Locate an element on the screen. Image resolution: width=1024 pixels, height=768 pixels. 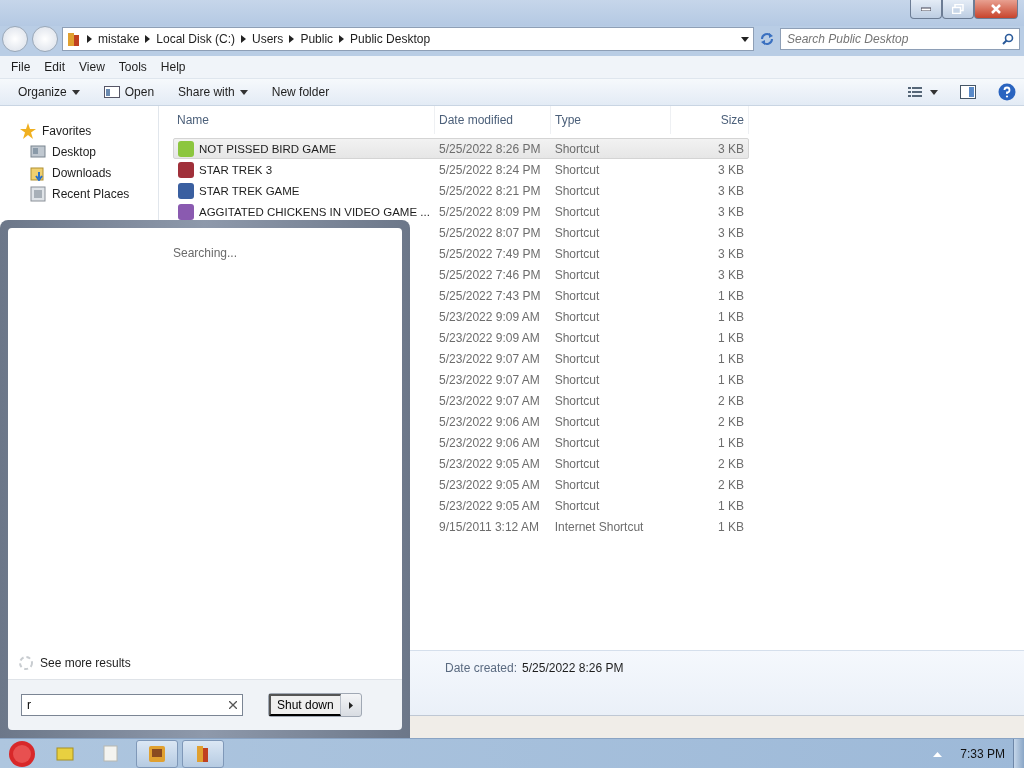
close-button is located at coordinates (996, 9).